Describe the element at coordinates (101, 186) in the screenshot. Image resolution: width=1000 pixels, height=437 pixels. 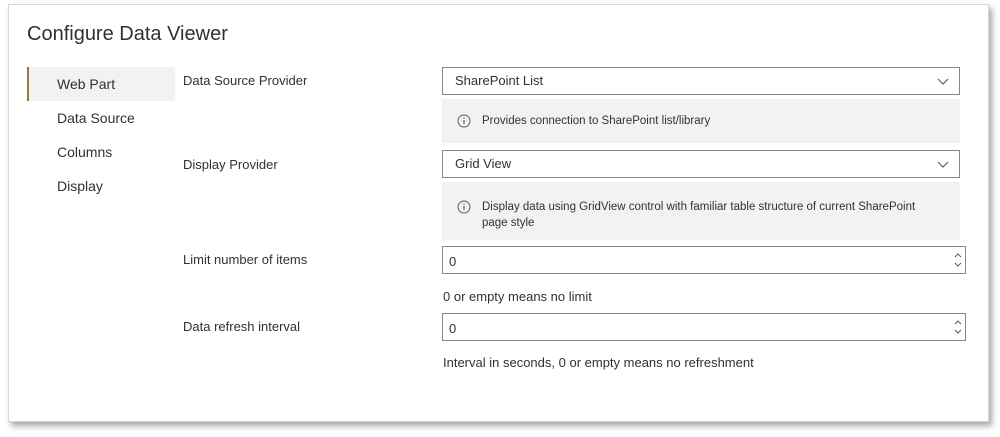
I see `nav-item-display: Display` at that location.